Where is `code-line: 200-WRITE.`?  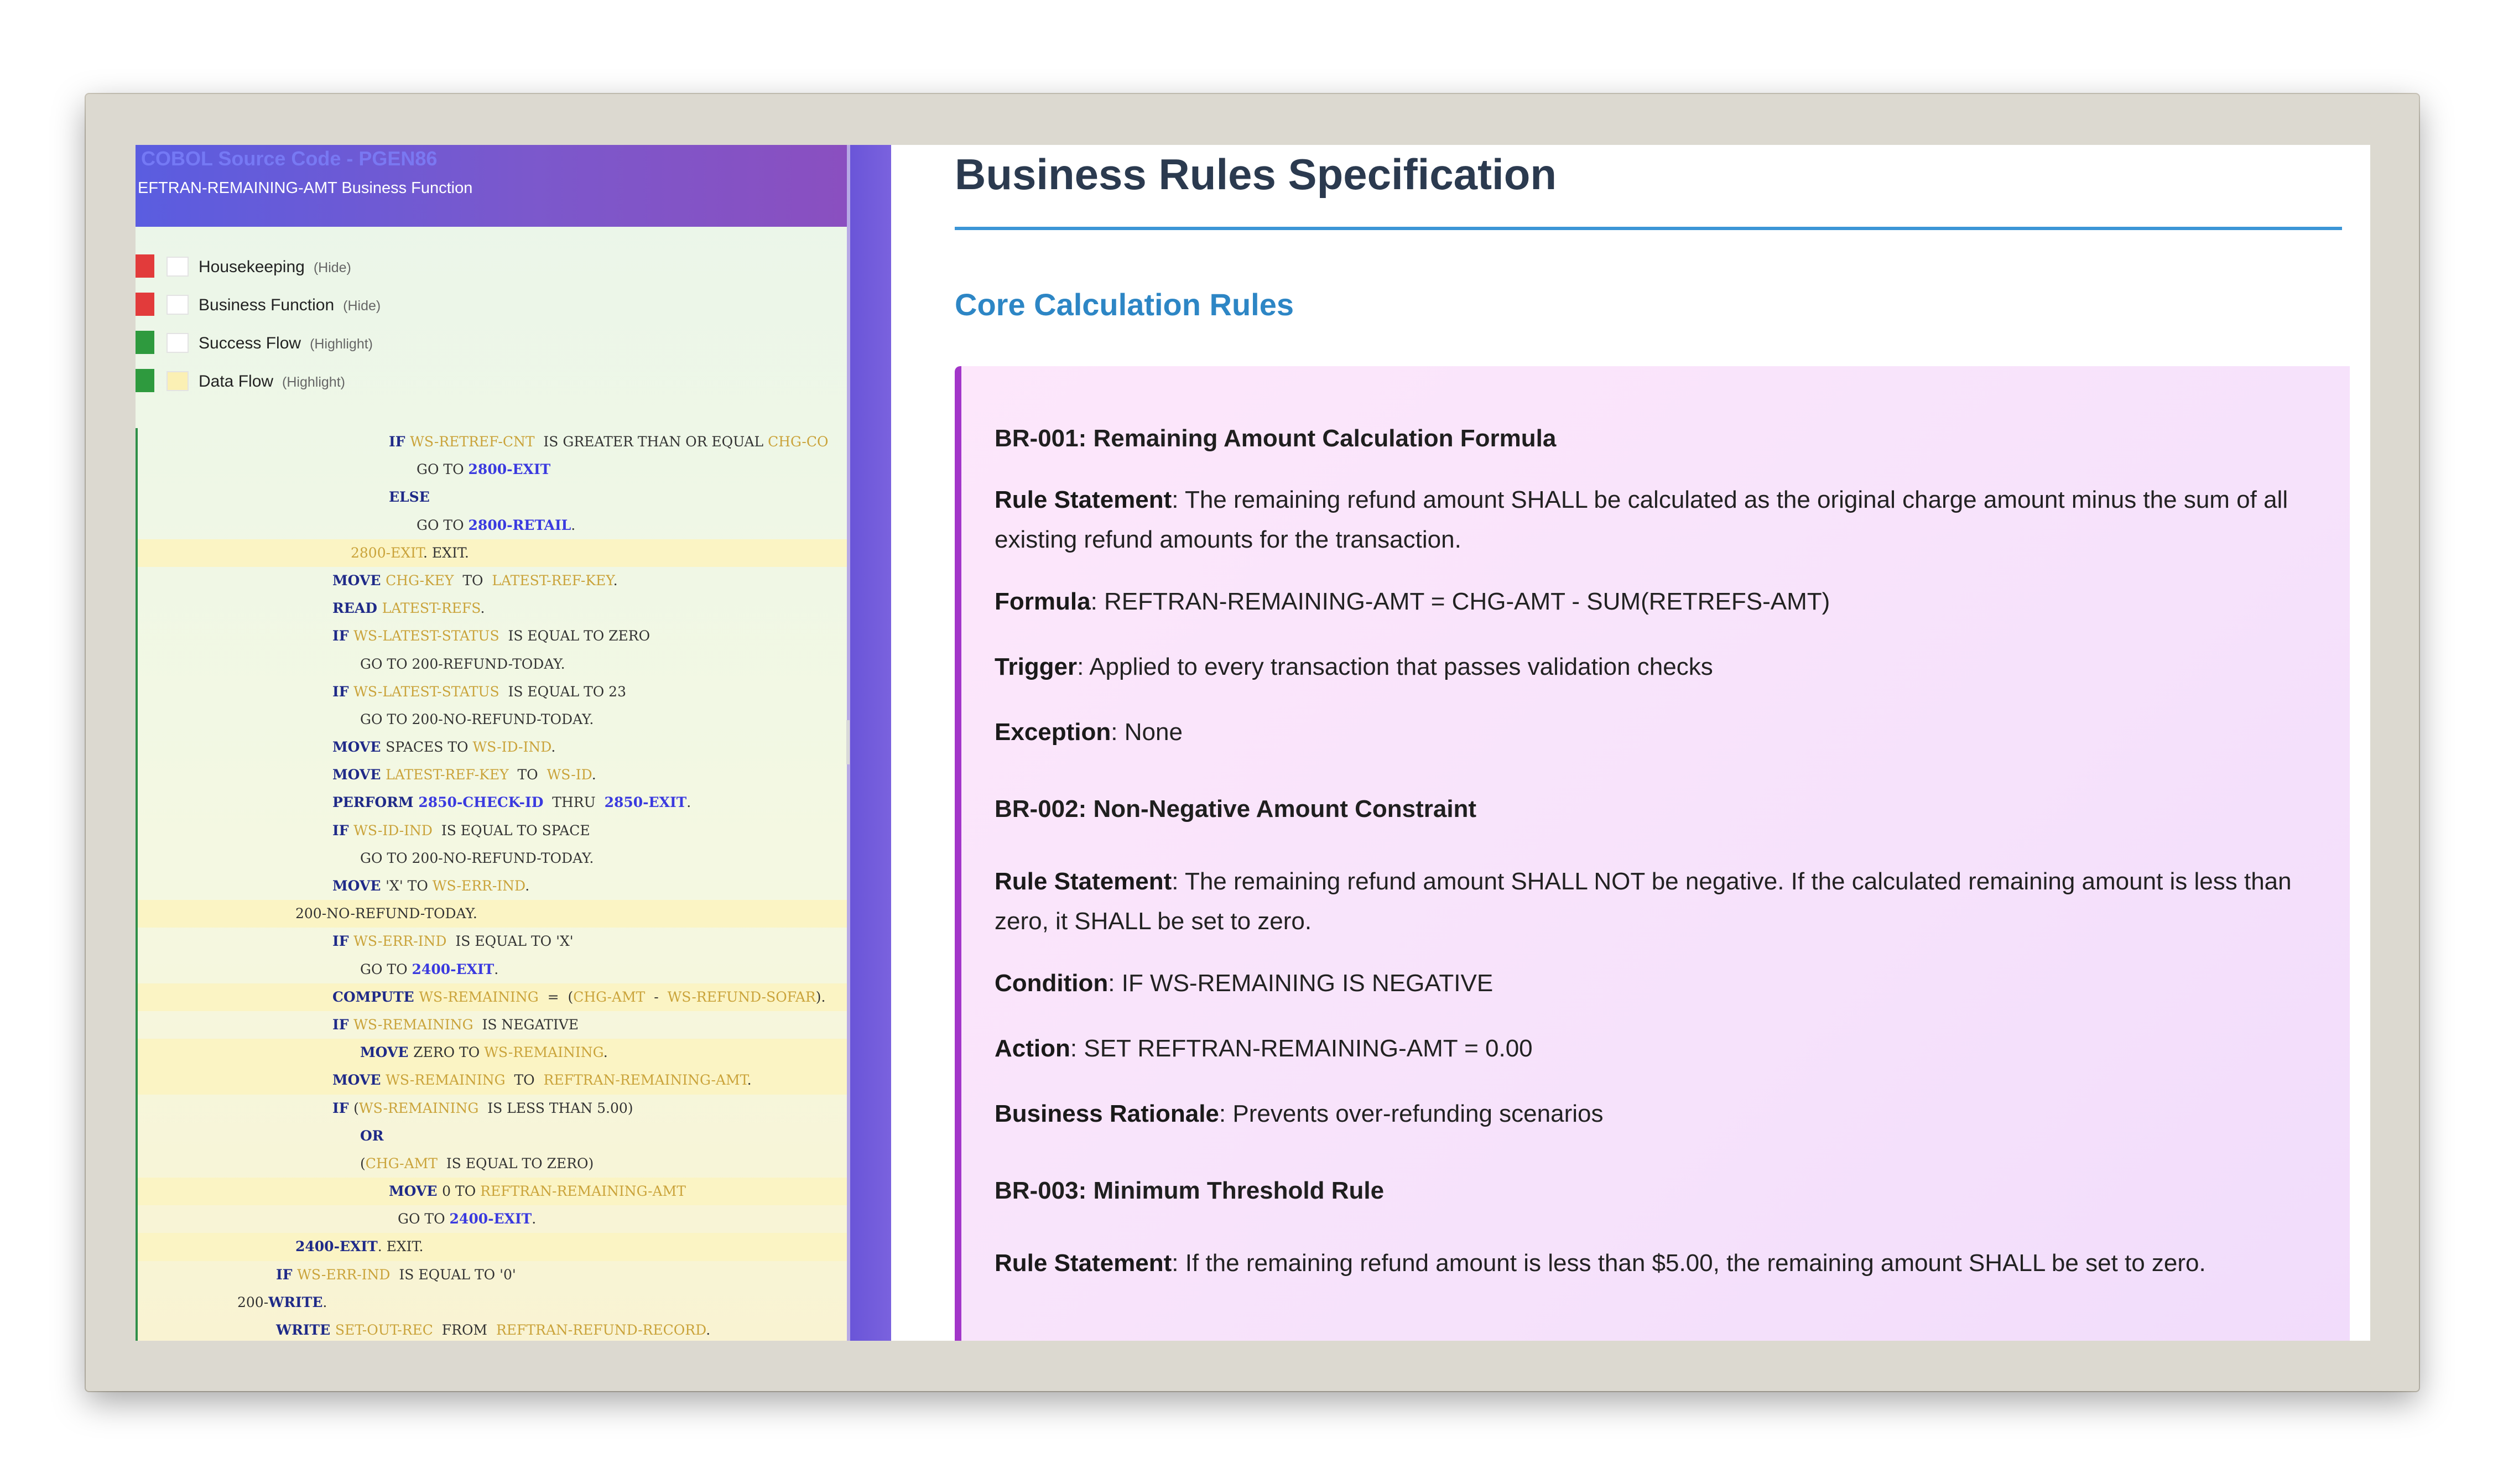 code-line: 200-WRITE. is located at coordinates (492, 1302).